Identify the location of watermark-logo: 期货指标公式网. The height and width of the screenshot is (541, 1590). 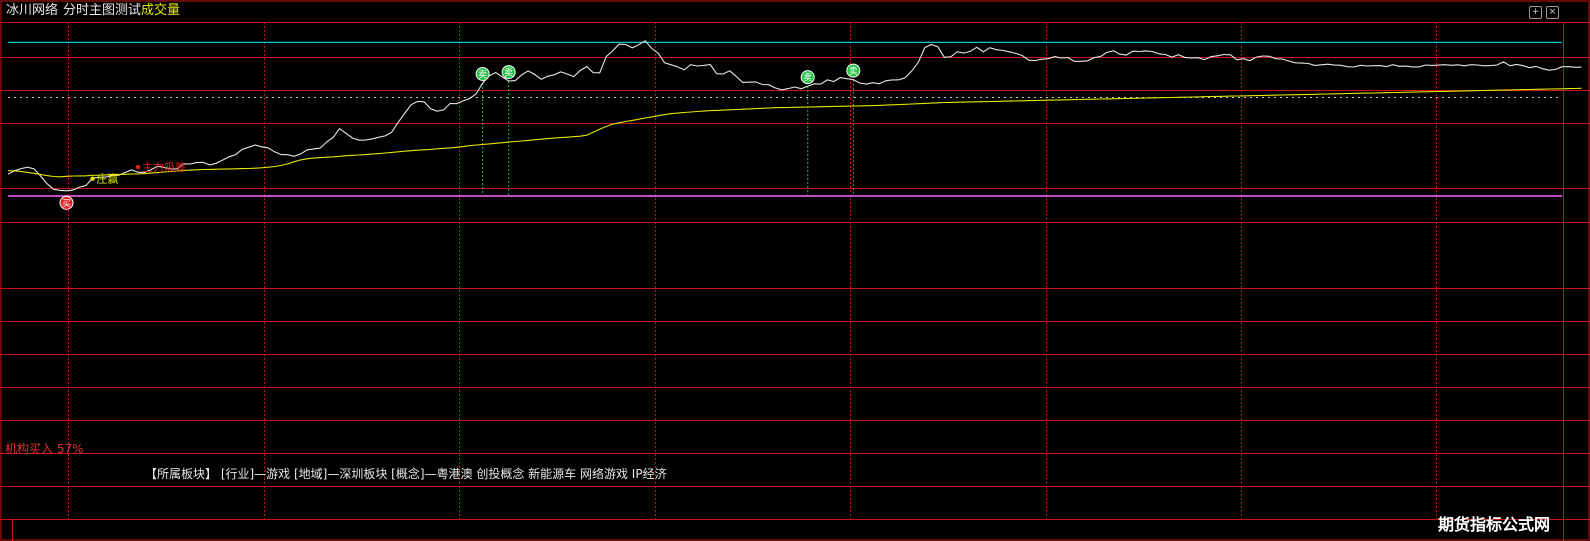
(1494, 524).